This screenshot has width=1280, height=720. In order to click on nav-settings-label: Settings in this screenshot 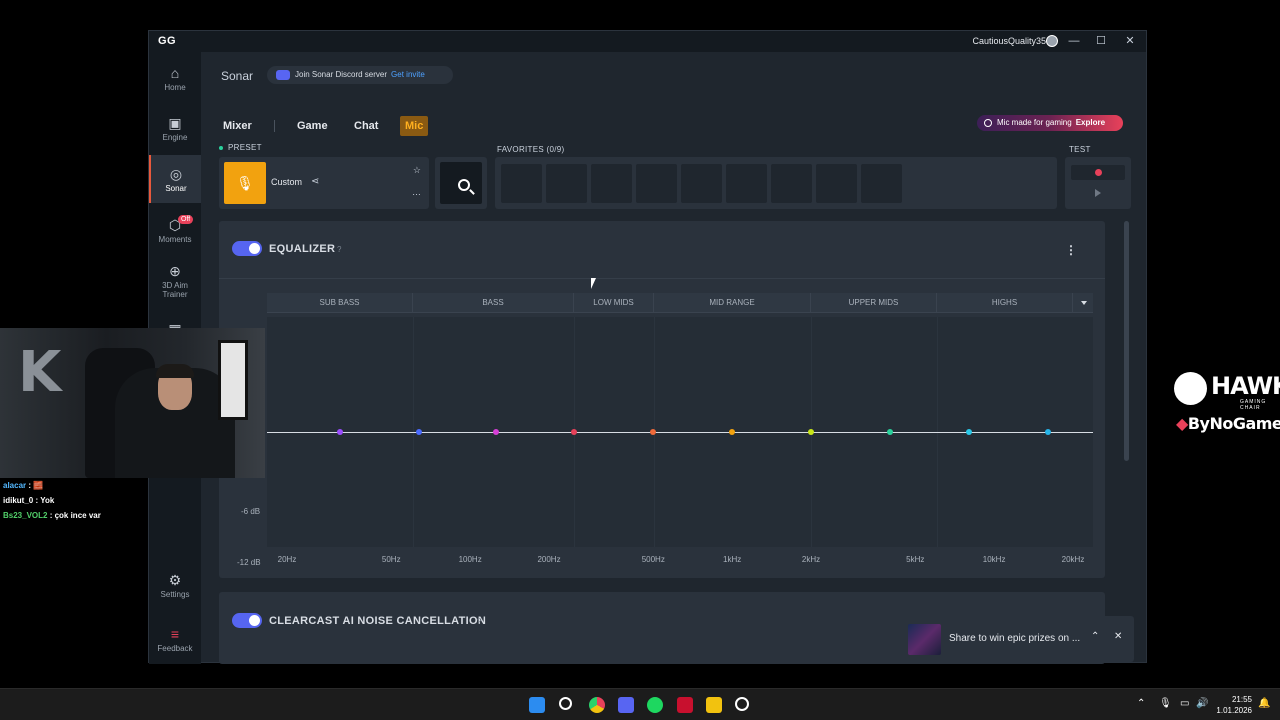, I will do `click(175, 594)`.